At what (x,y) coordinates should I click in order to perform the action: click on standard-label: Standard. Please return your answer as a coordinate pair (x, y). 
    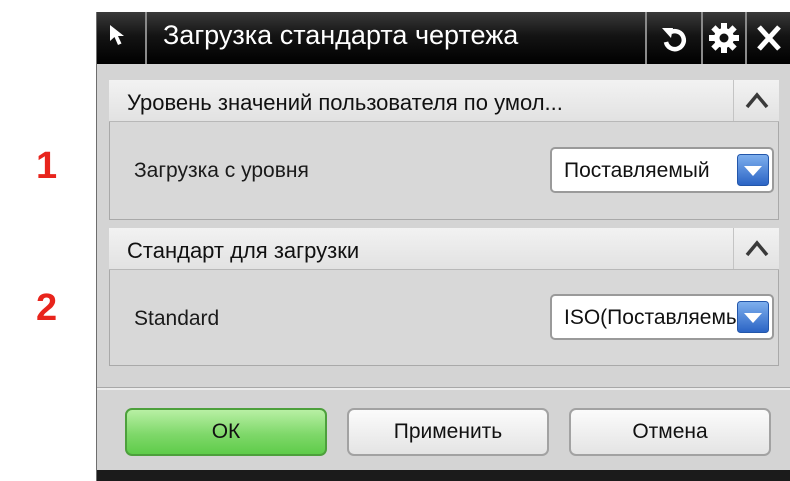
    Looking at the image, I should click on (177, 318).